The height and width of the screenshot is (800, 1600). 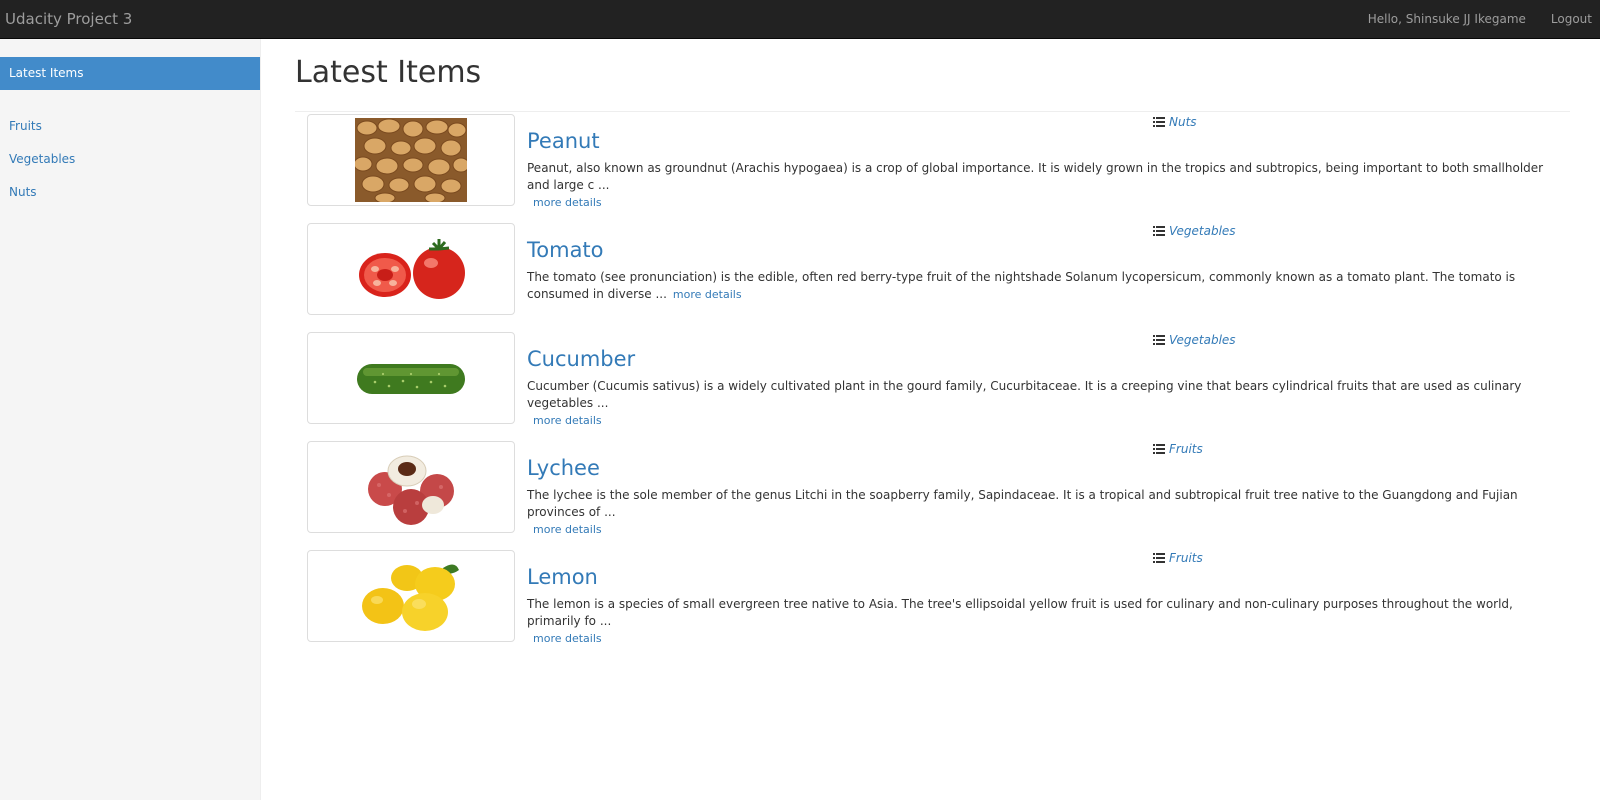 I want to click on user-greeting-link: Hello, Shinsuke JJ Ikegame, so click(x=1442, y=19).